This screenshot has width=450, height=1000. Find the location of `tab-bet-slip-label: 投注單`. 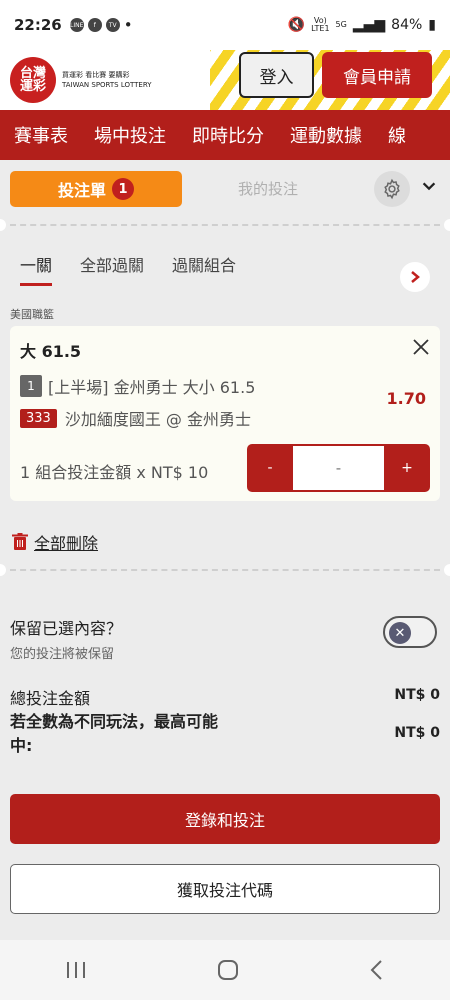

tab-bet-slip-label: 投注單 is located at coordinates (81, 190).